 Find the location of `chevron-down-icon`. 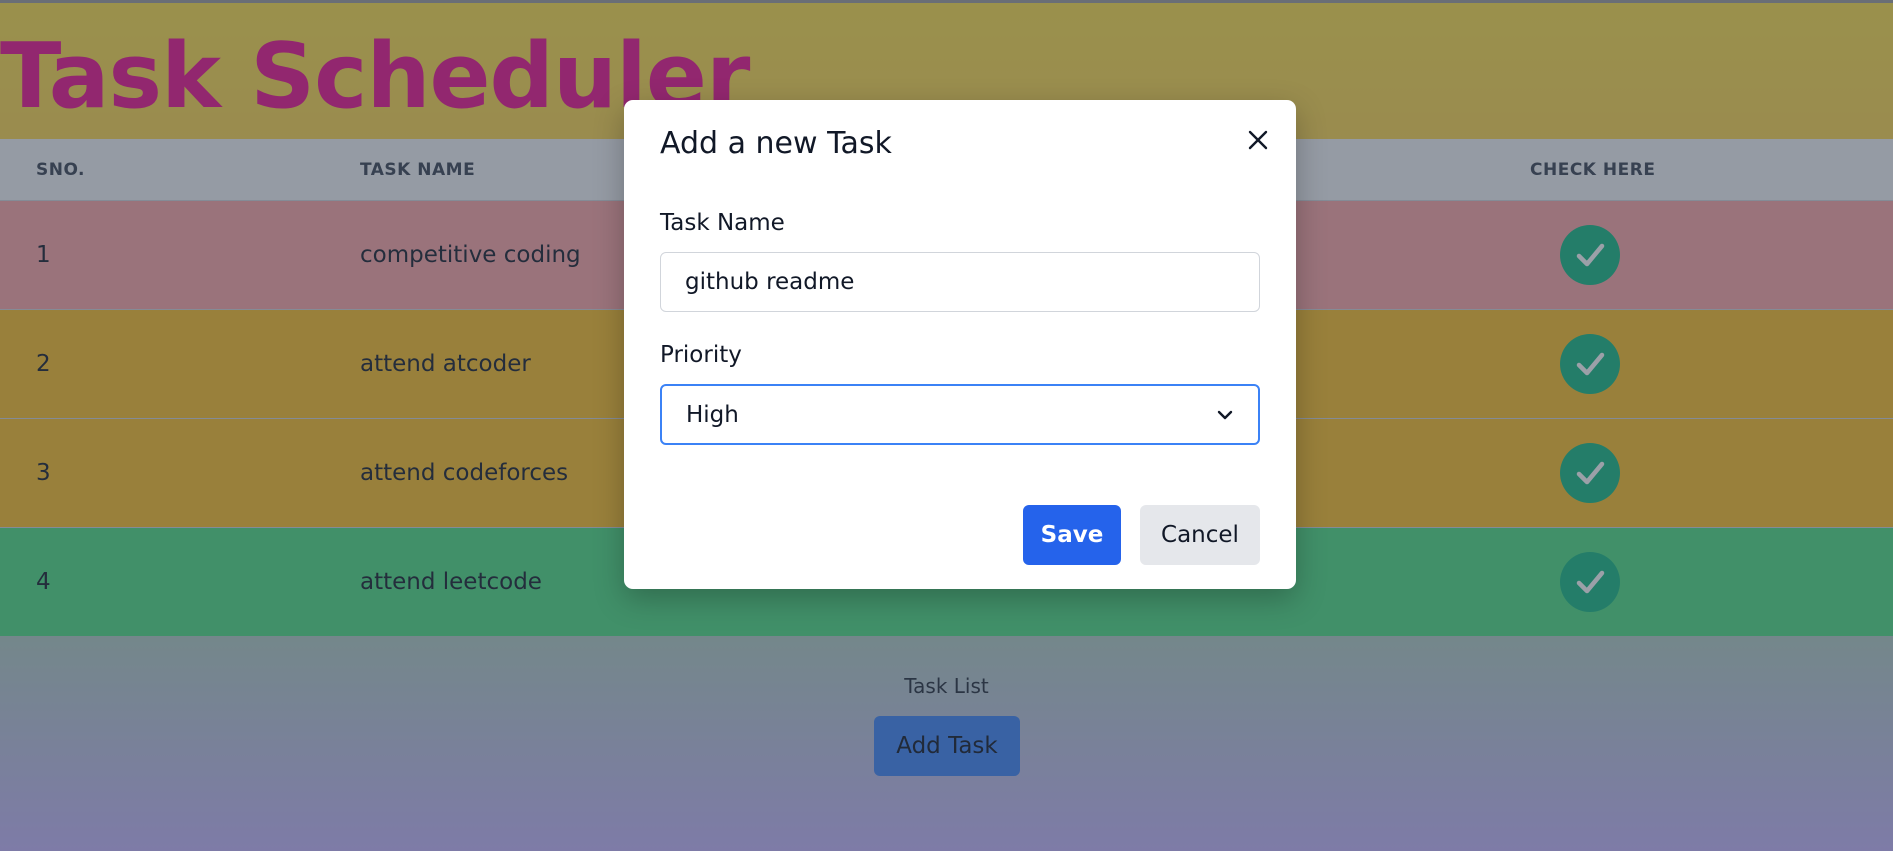

chevron-down-icon is located at coordinates (1225, 414).